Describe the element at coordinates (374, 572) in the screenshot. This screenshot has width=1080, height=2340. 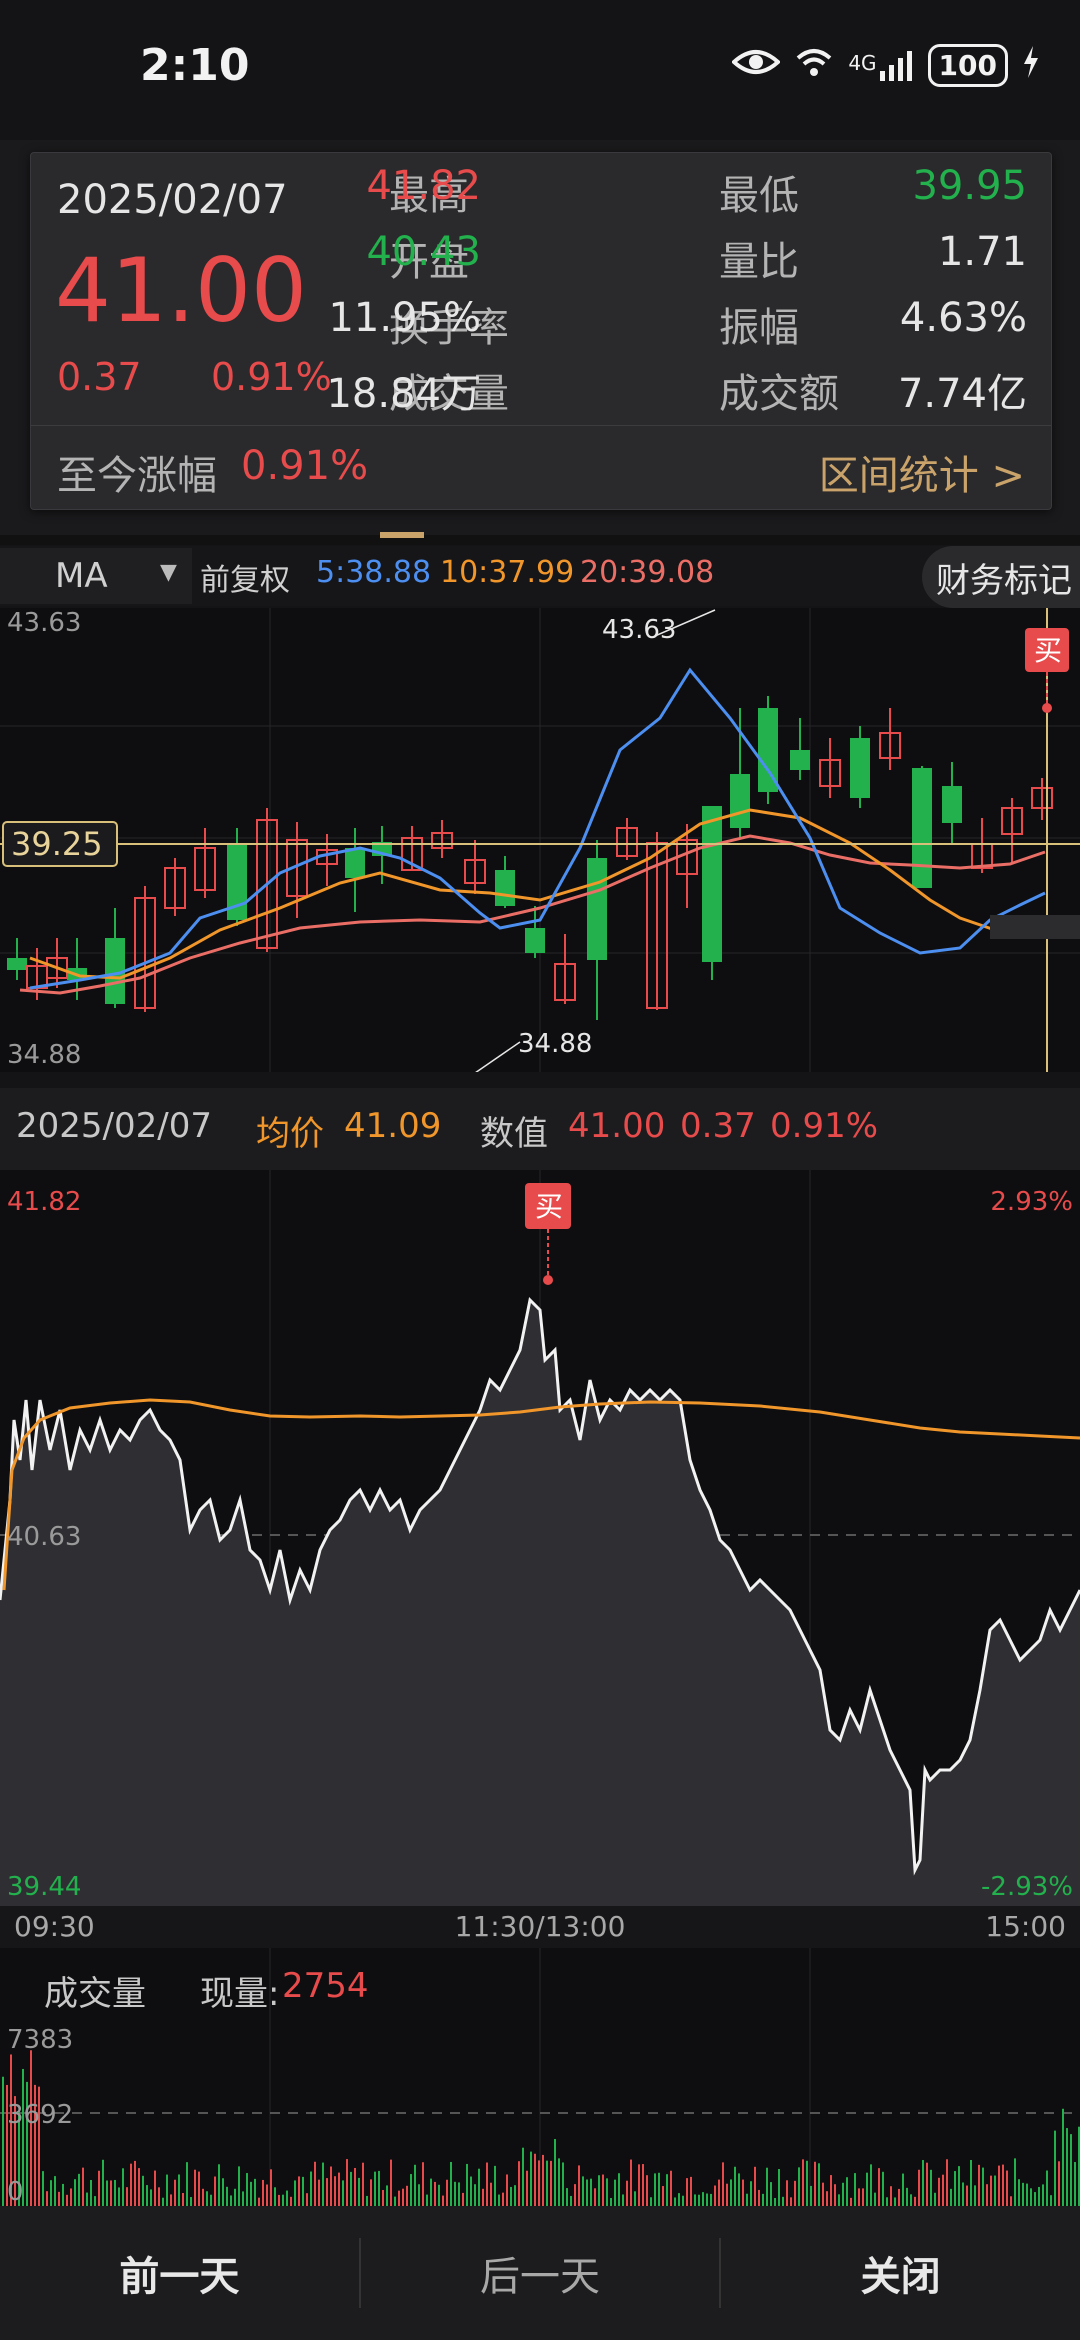
I see `ma5-value: 5:38.88` at that location.